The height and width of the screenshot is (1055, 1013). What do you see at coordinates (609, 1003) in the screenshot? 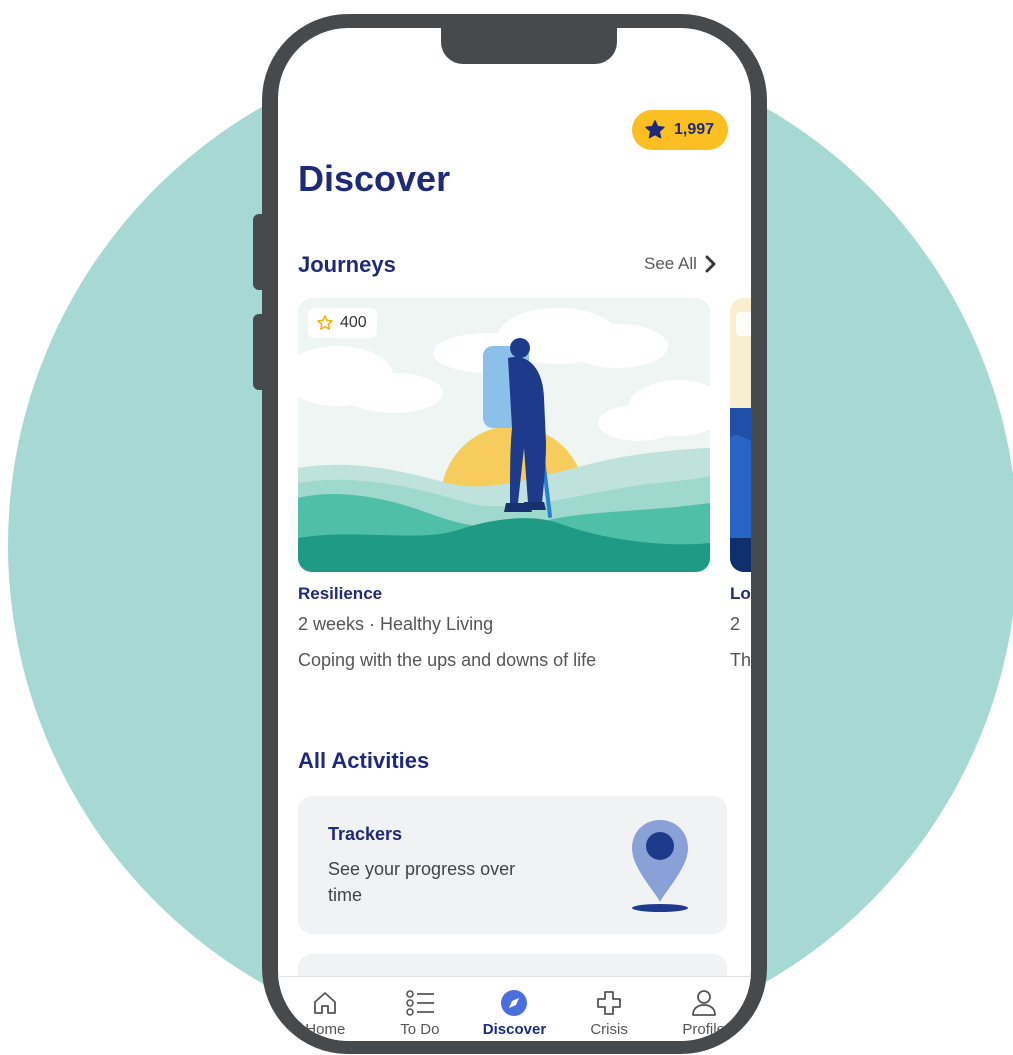
I see `medical-cross-icon` at bounding box center [609, 1003].